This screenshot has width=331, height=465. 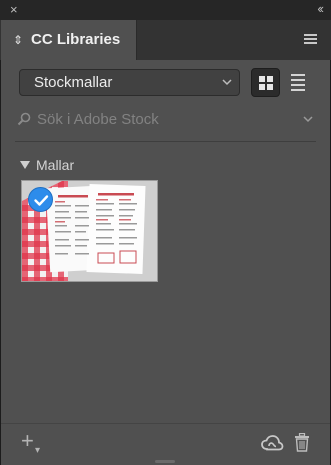 I want to click on list-view-icon, so click(x=298, y=82).